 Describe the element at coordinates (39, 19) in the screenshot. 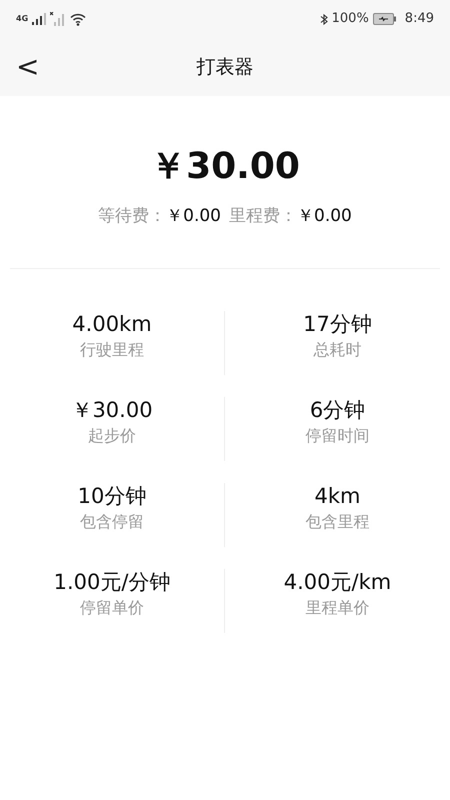

I see `signal-icon` at that location.